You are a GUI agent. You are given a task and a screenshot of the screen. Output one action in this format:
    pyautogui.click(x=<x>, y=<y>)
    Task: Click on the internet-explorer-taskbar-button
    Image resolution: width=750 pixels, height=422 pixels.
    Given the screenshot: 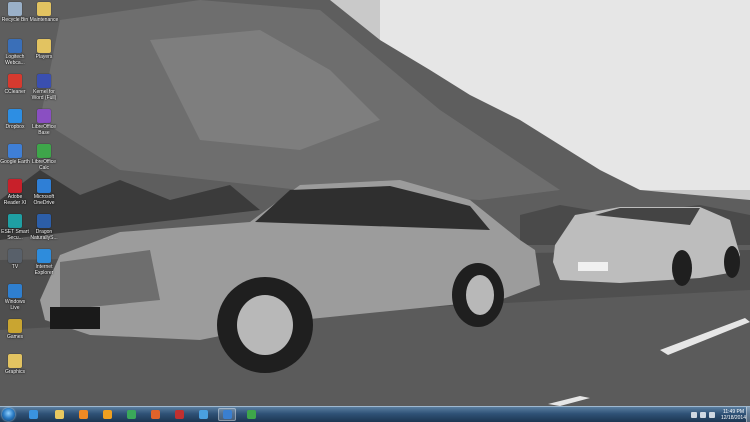 What is the action you would take?
    pyautogui.click(x=33, y=414)
    